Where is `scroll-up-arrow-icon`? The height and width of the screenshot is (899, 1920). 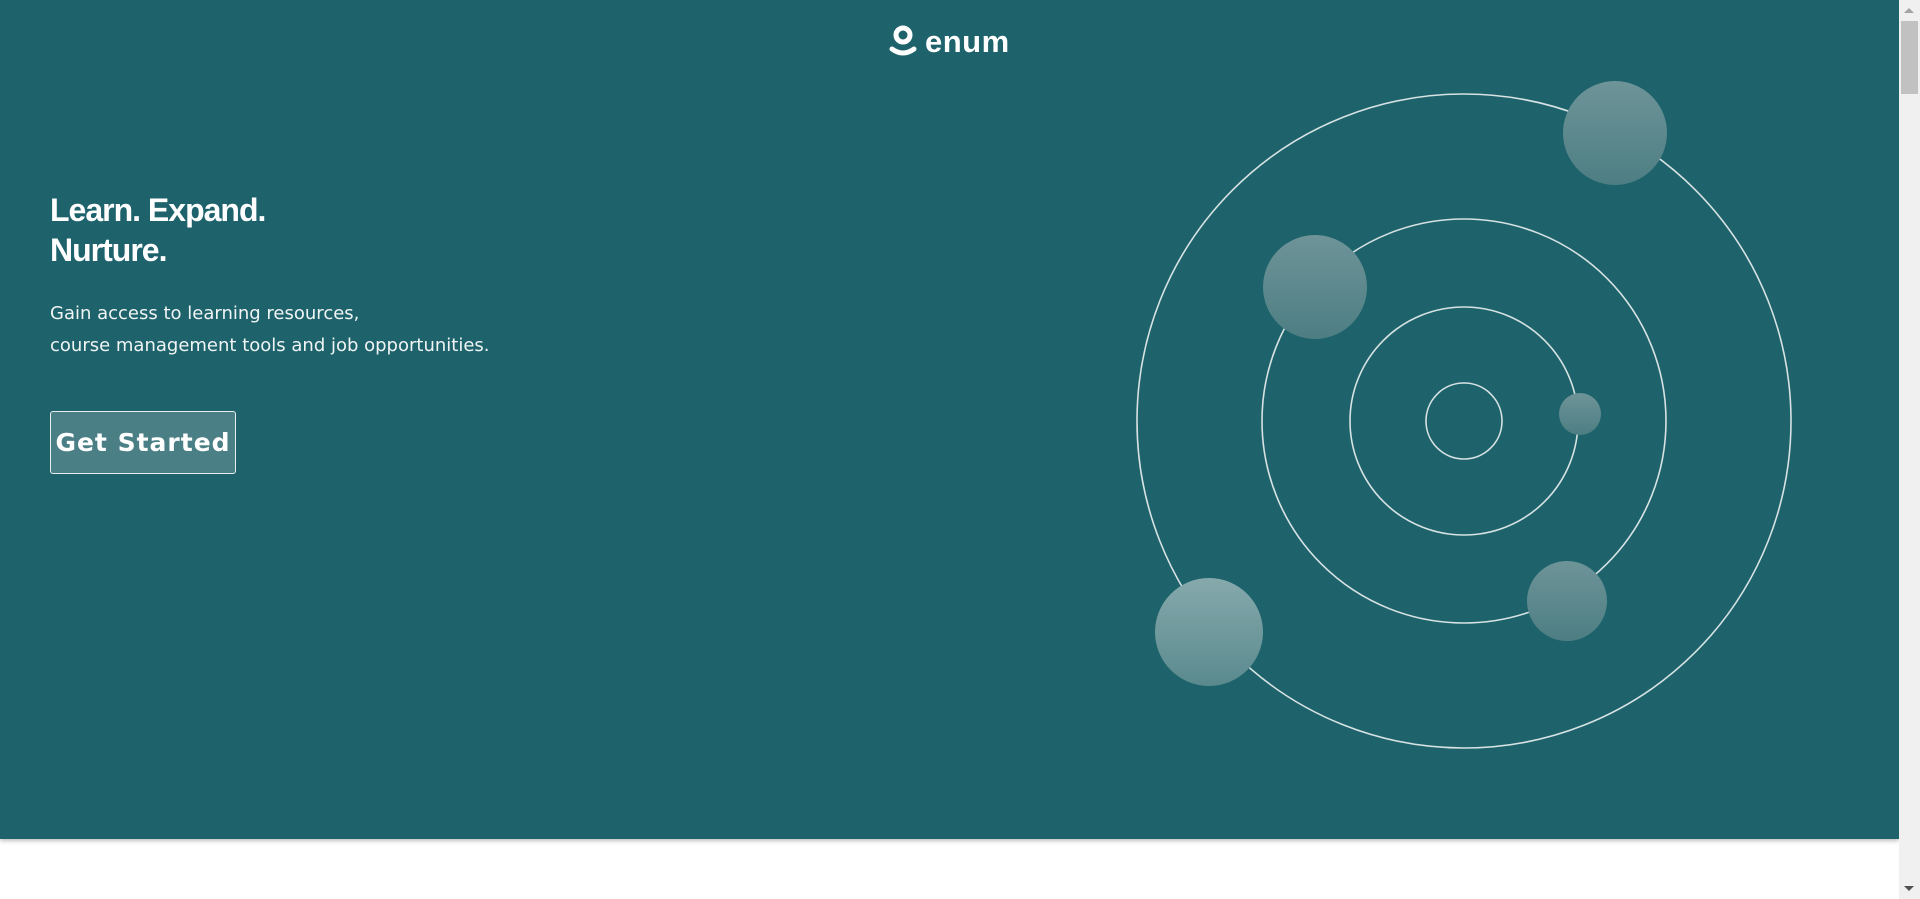
scroll-up-arrow-icon is located at coordinates (1909, 10).